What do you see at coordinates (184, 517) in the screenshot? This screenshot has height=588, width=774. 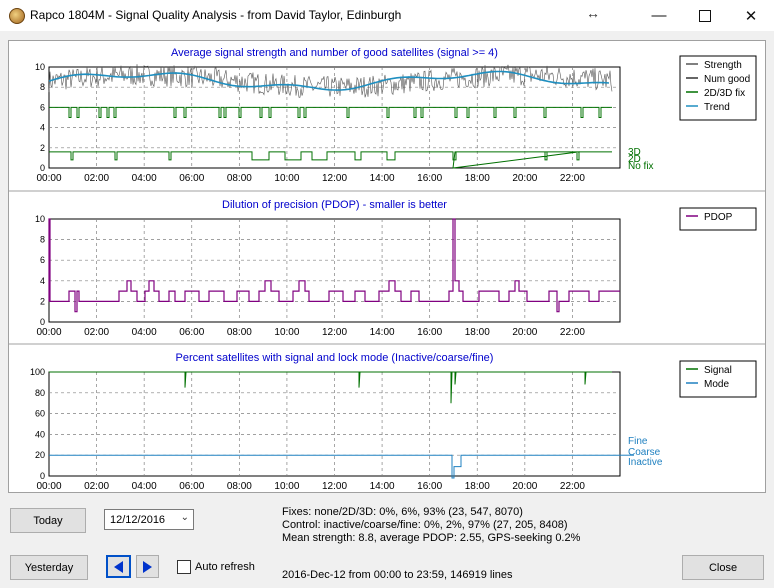 I see `chevron-down-icon: ⌄` at bounding box center [184, 517].